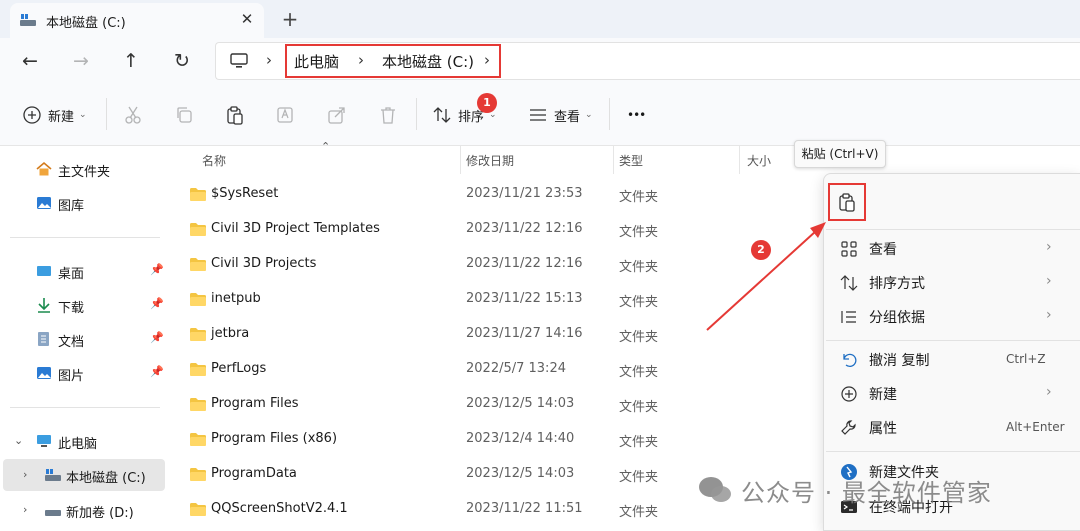 Image resolution: width=1080 pixels, height=531 pixels. What do you see at coordinates (766, 276) in the screenshot?
I see `annotation-arrow-icon` at bounding box center [766, 276].